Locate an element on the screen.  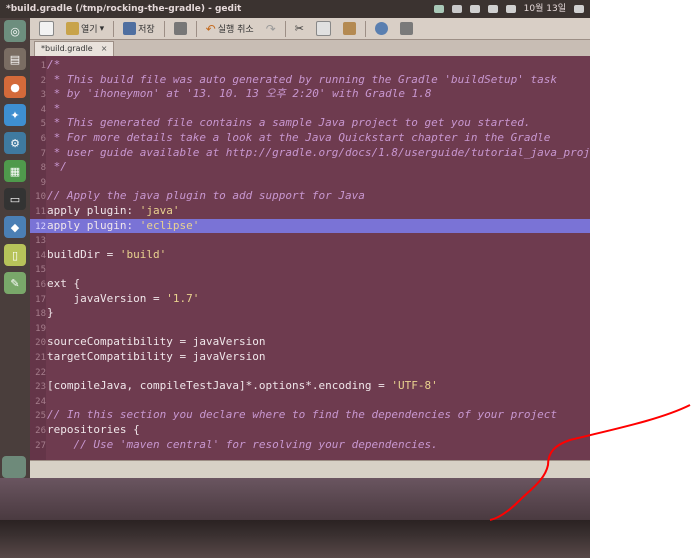
new-button is located at coordinates (46, 29).